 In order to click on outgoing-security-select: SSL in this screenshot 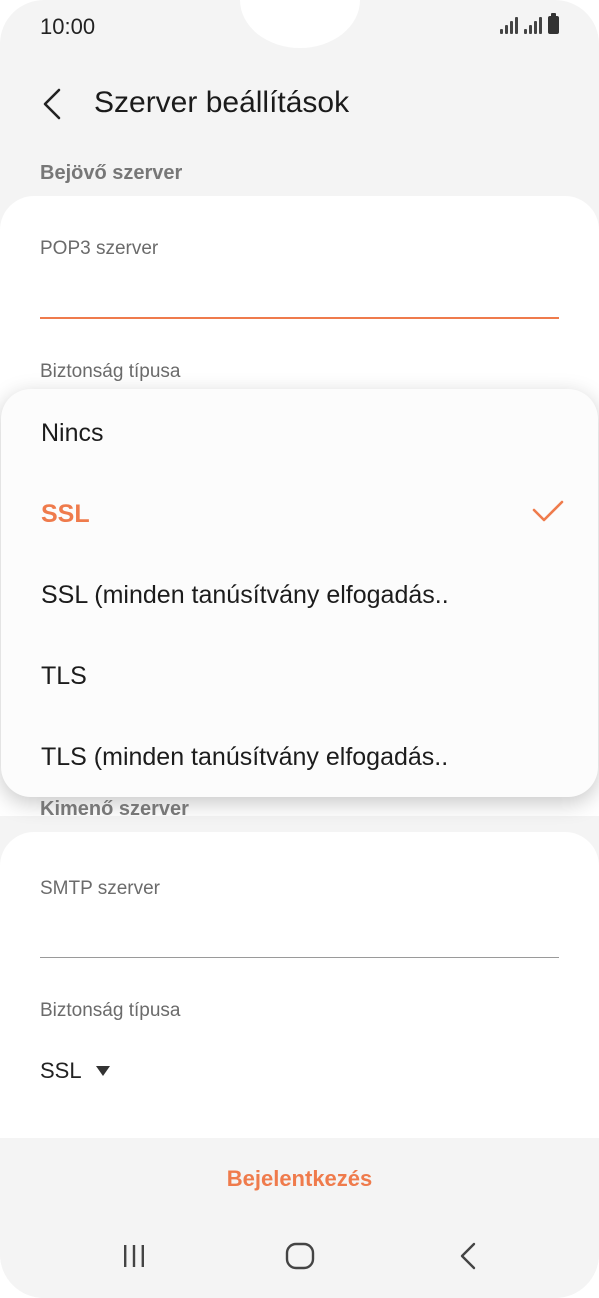, I will do `click(75, 1071)`.